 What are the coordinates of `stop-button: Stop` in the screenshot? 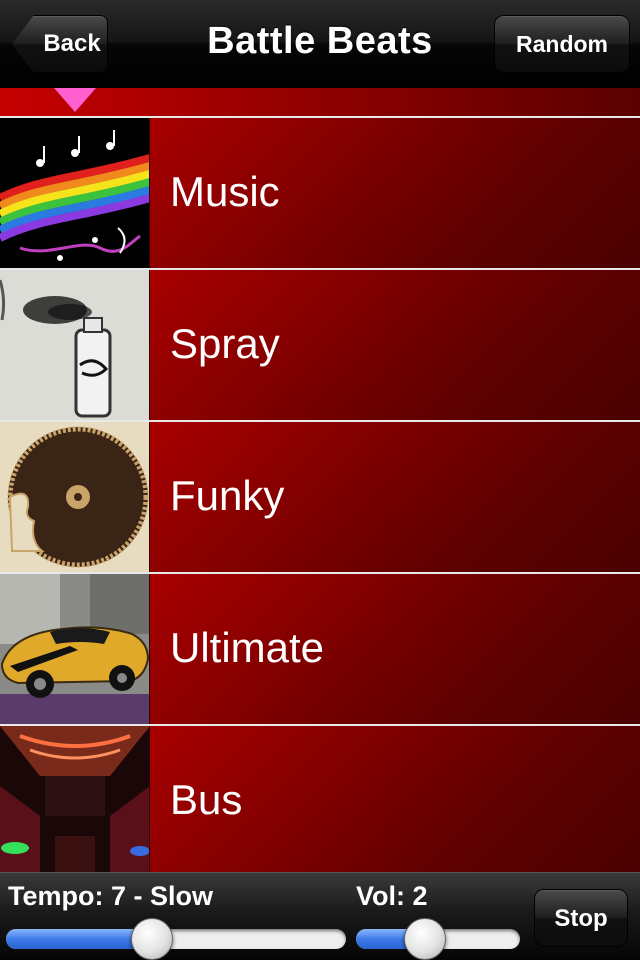 It's located at (581, 918).